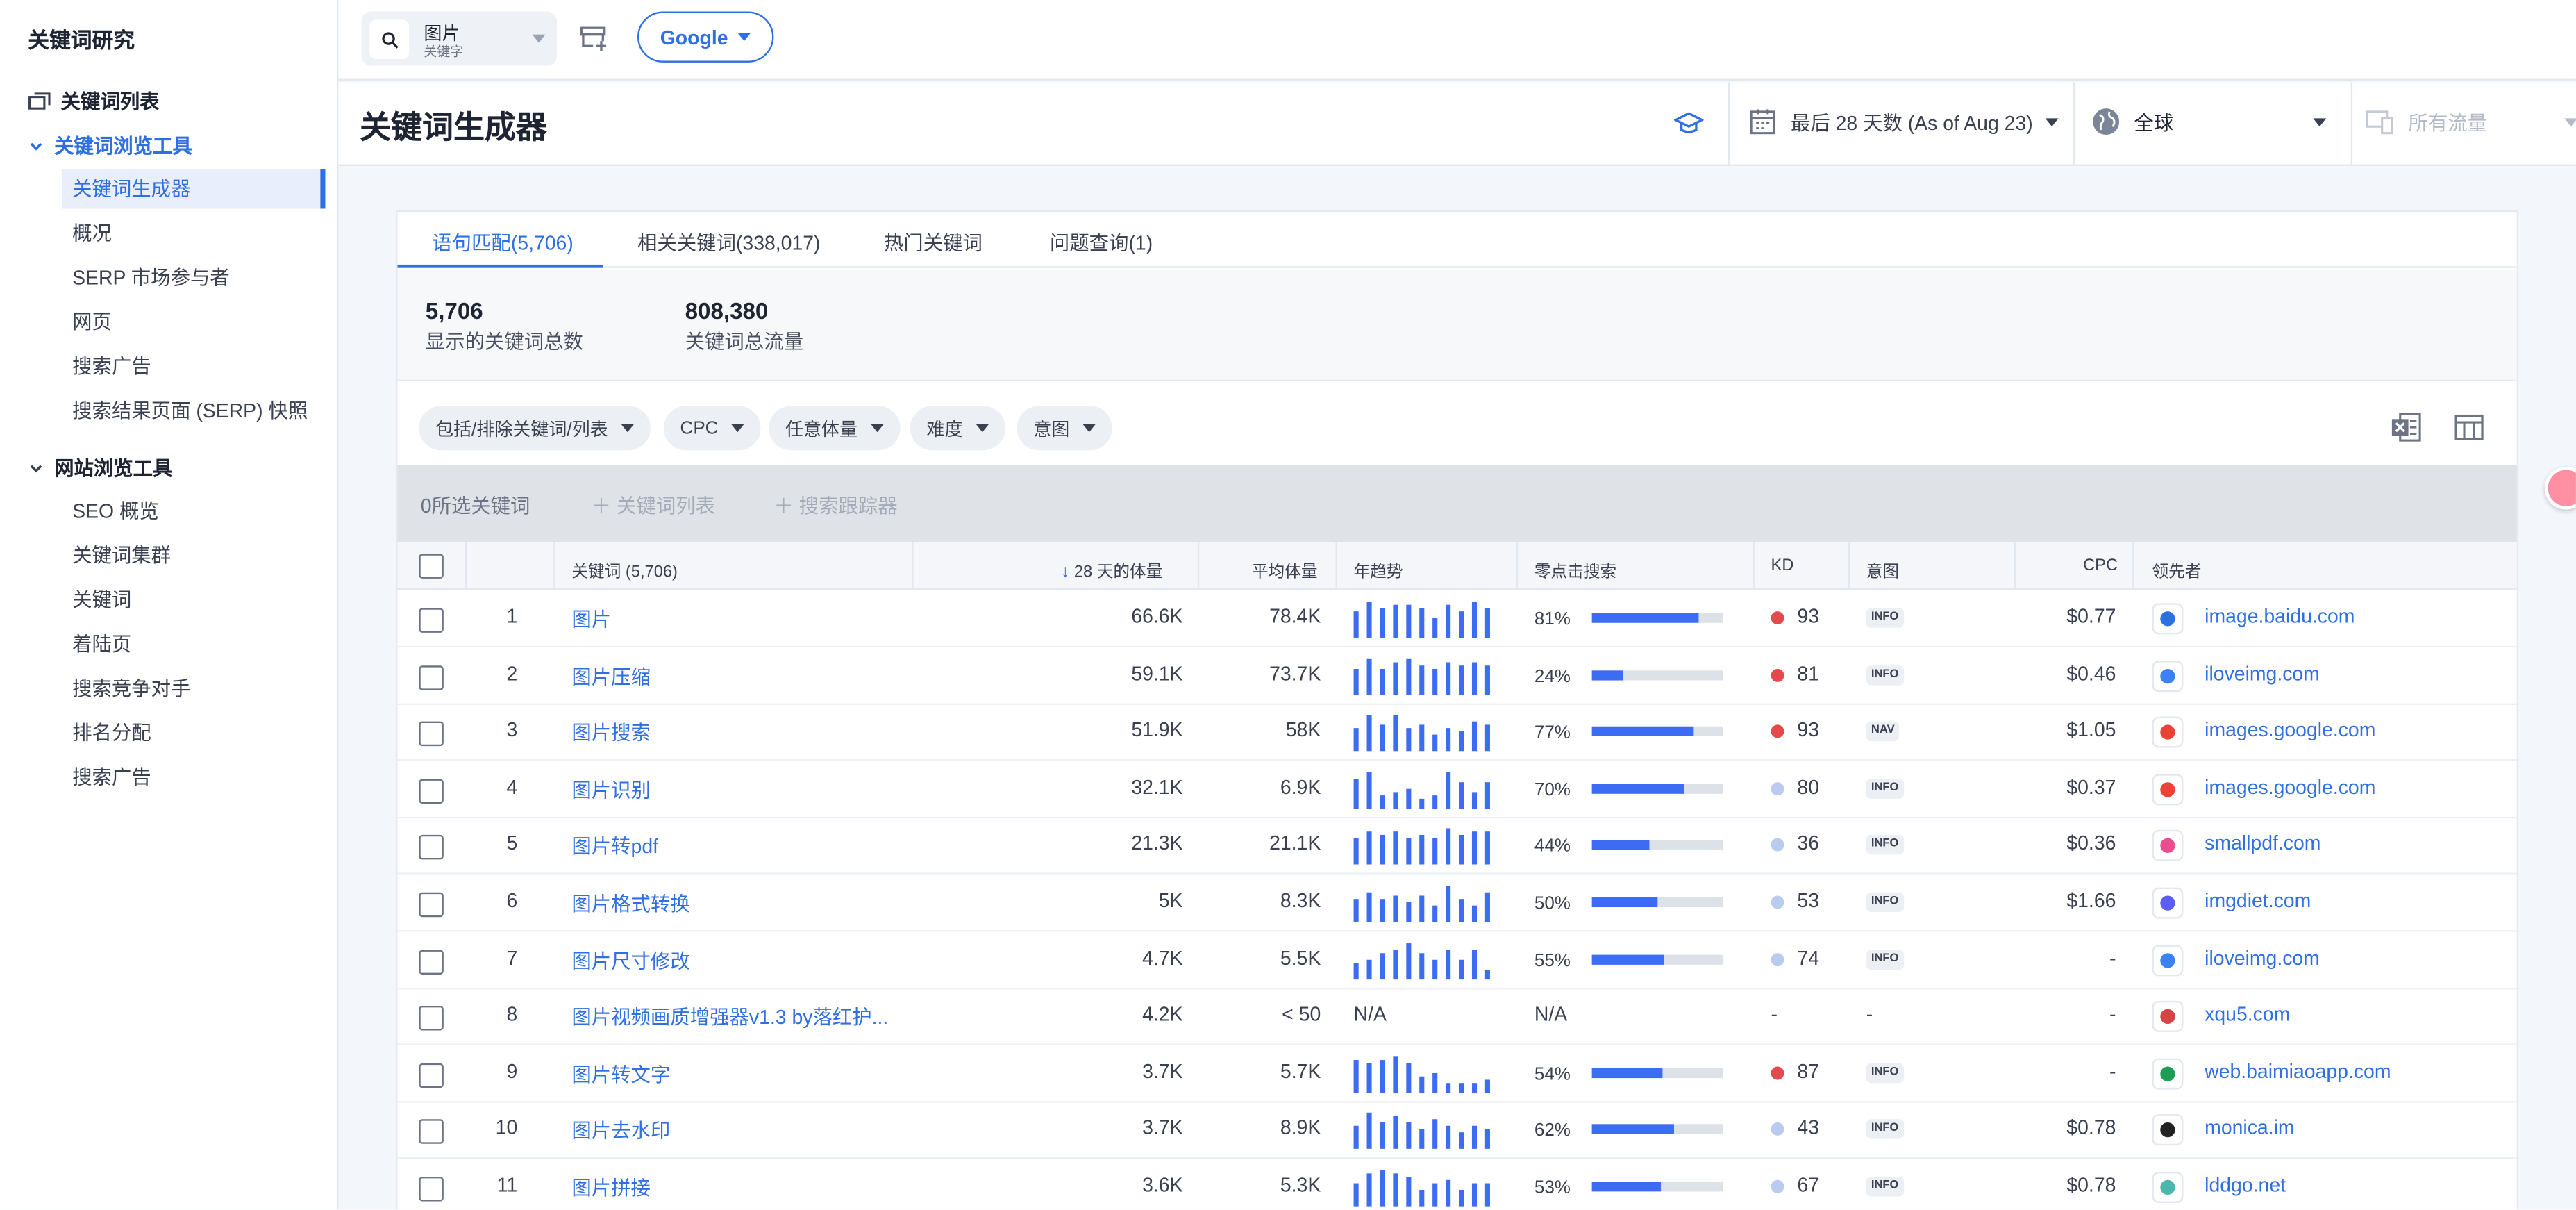 The height and width of the screenshot is (1210, 2576). I want to click on leader-link: image.baidu.com, so click(2280, 617).